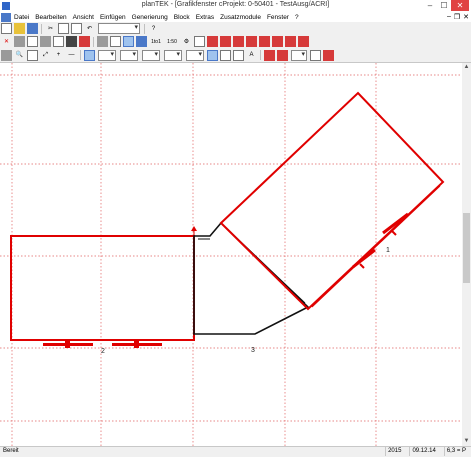 The image size is (471, 457). Describe the element at coordinates (466, 248) in the screenshot. I see `scroll-thumb` at that location.